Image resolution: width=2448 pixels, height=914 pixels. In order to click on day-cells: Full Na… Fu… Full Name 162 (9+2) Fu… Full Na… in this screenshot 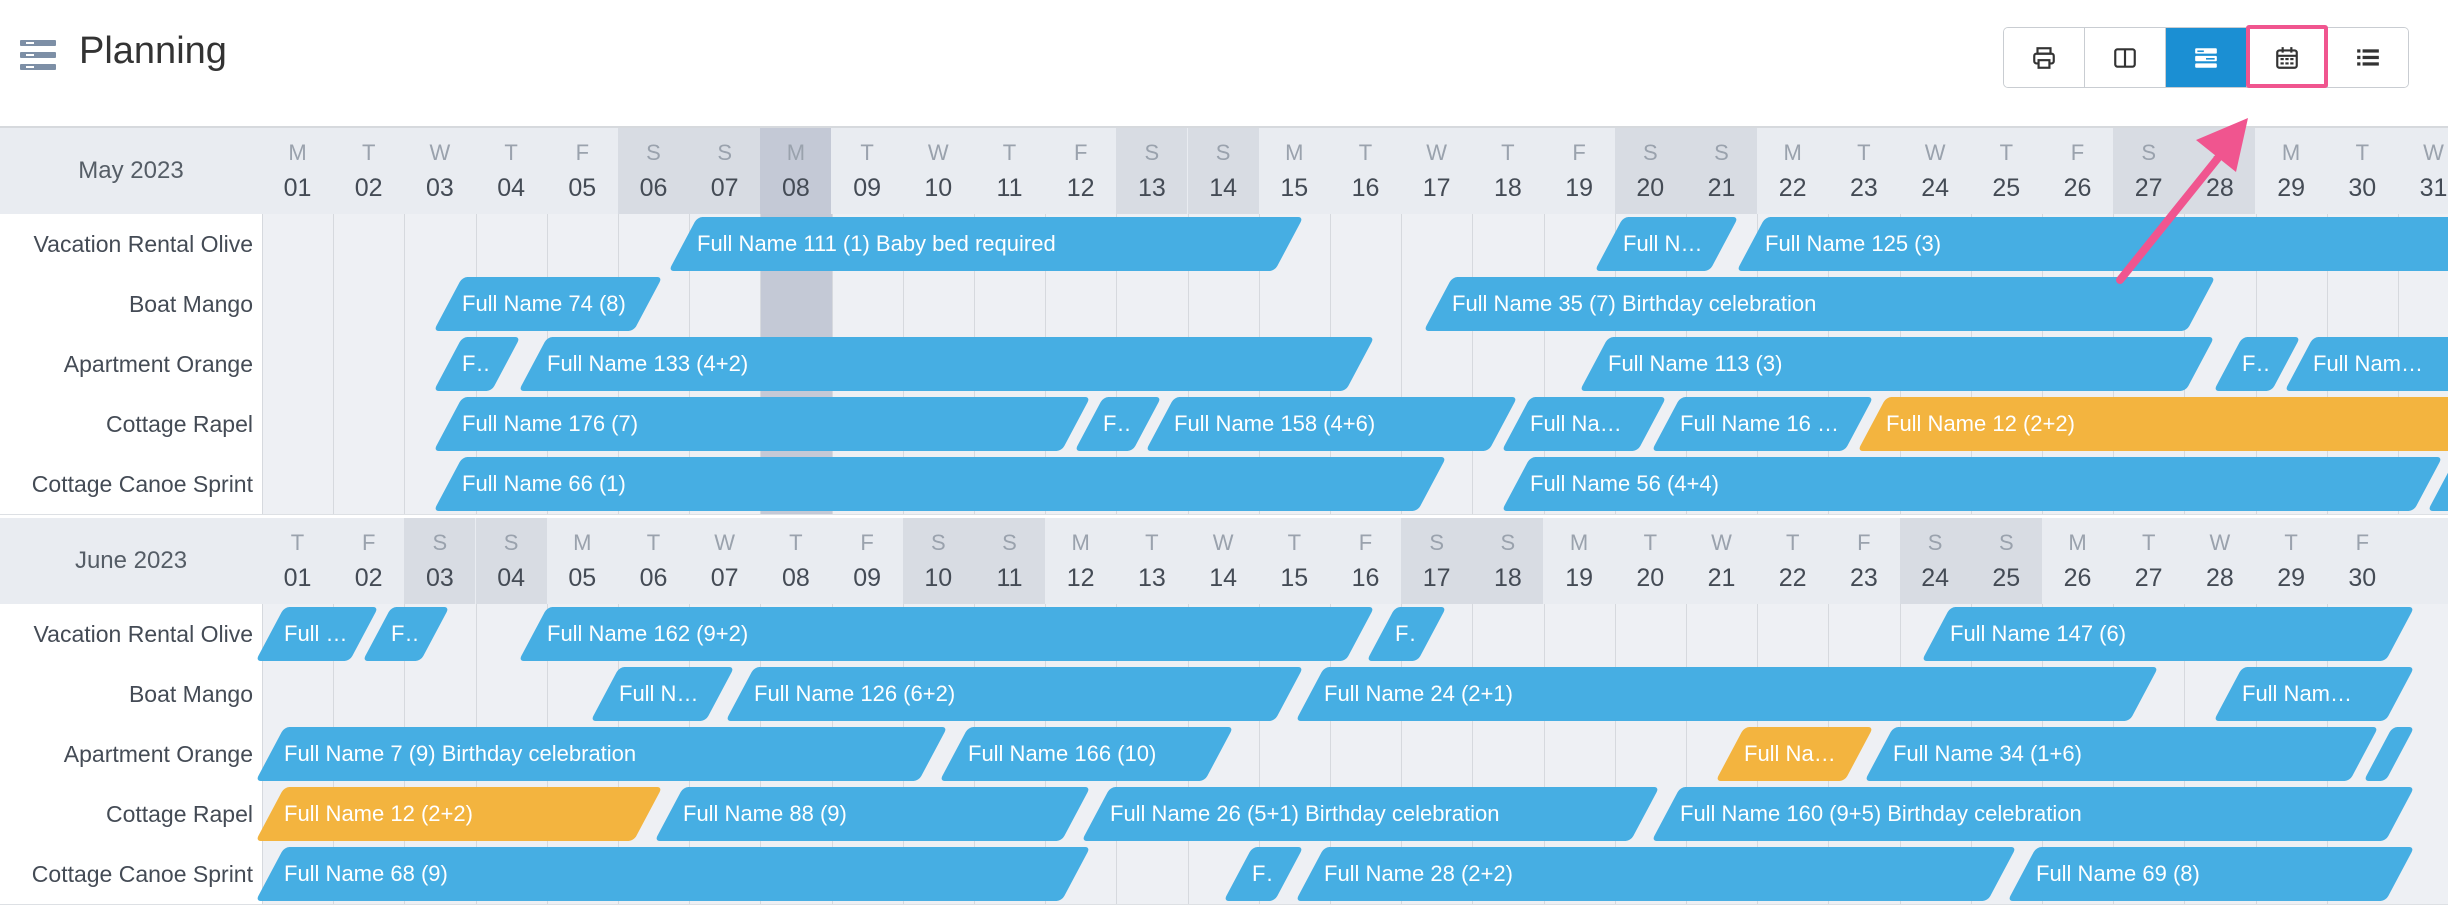, I will do `click(1351, 634)`.